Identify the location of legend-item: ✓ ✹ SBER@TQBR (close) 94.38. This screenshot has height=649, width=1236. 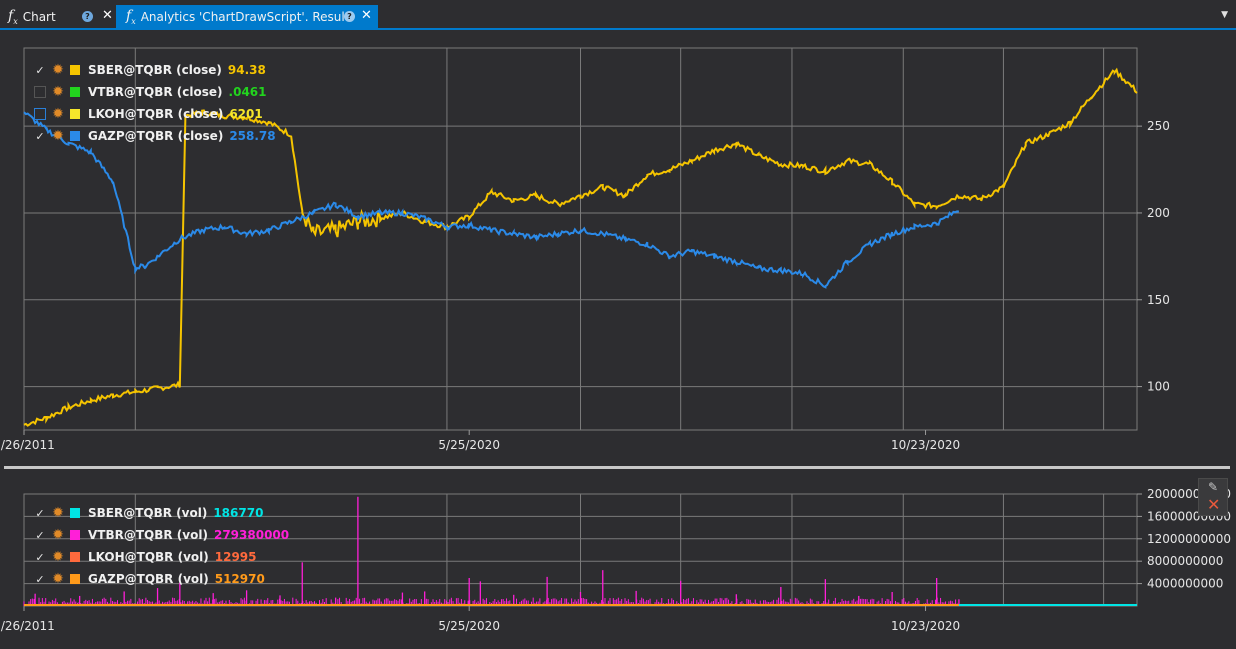
(150, 70).